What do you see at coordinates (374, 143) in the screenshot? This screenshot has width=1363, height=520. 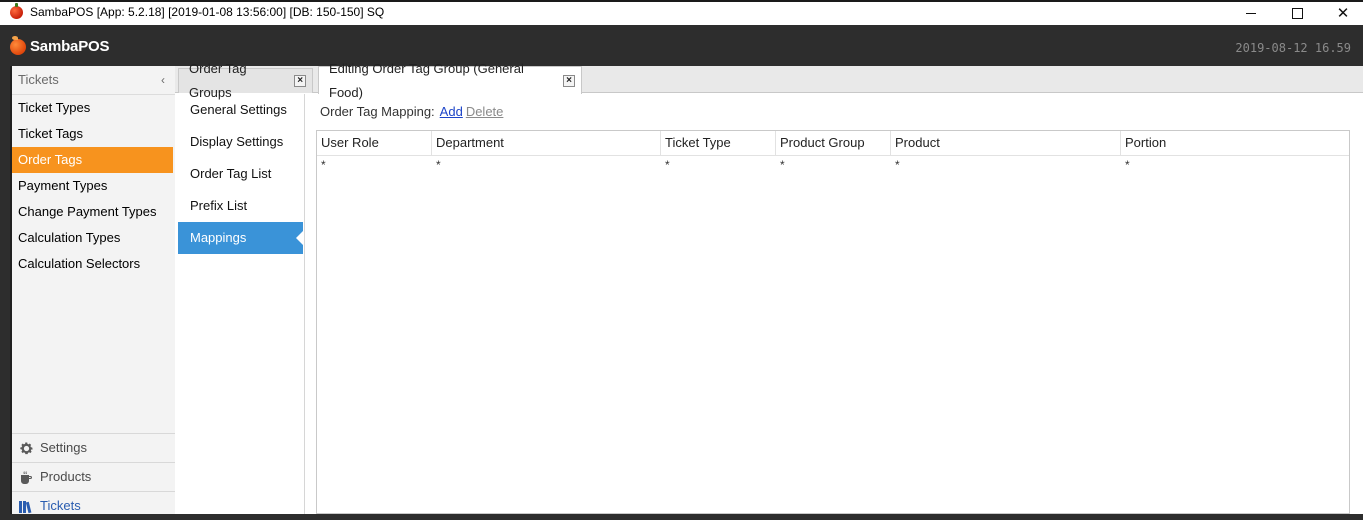 I see `column-header-user-role: User Role` at bounding box center [374, 143].